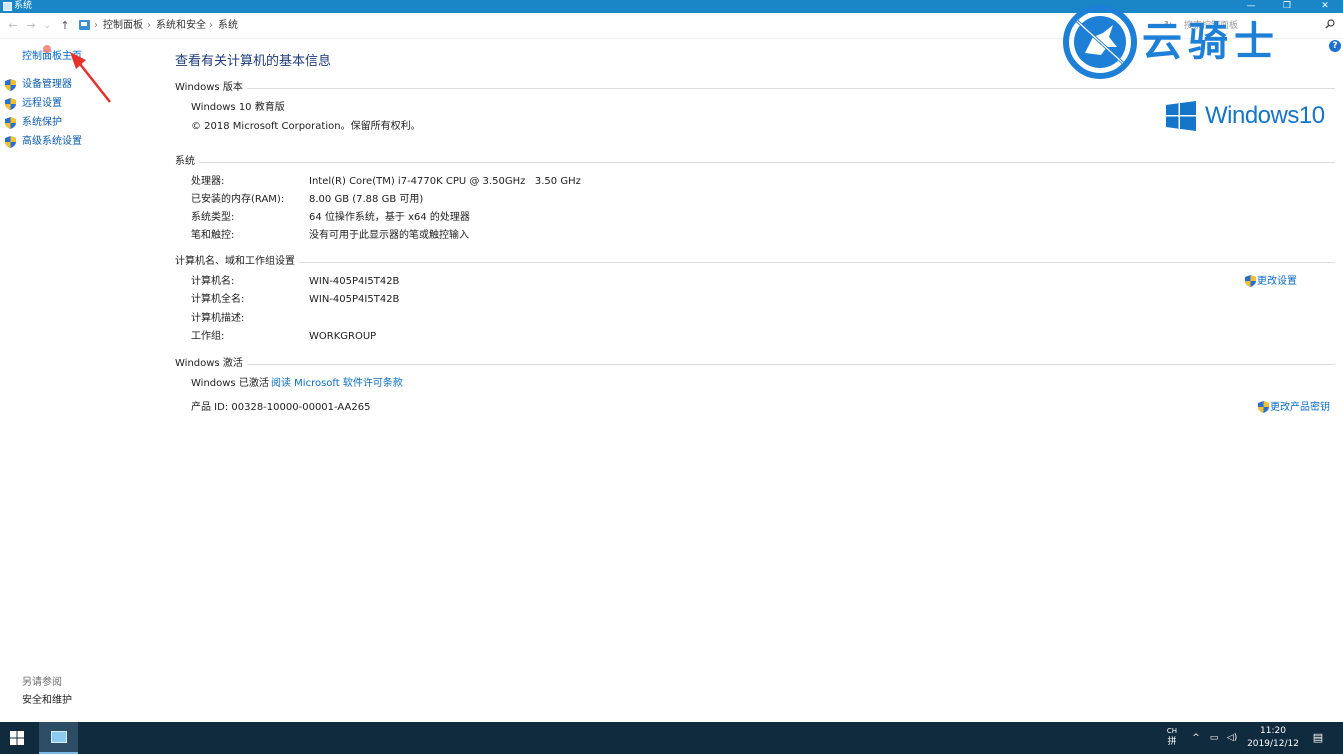 This screenshot has height=754, width=1343. Describe the element at coordinates (211, 364) in the screenshot. I see `windows-activation-heading: Windows 激活` at that location.